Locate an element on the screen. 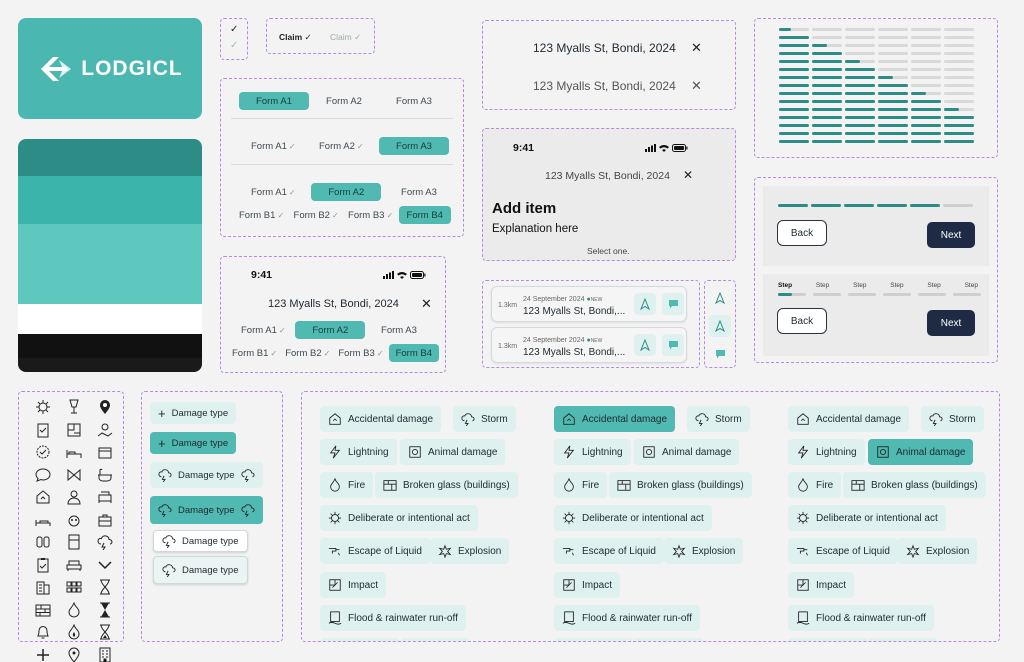 This screenshot has height=662, width=1024. tab-form-a2: Form A2 ✓ is located at coordinates (341, 146).